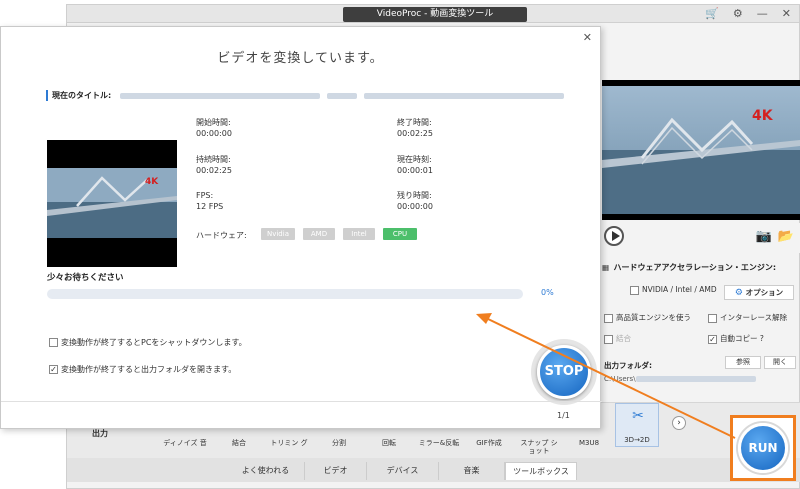 Image resolution: width=800 pixels, height=489 pixels. What do you see at coordinates (786, 236) in the screenshot?
I see `folder-icon: 📂` at bounding box center [786, 236].